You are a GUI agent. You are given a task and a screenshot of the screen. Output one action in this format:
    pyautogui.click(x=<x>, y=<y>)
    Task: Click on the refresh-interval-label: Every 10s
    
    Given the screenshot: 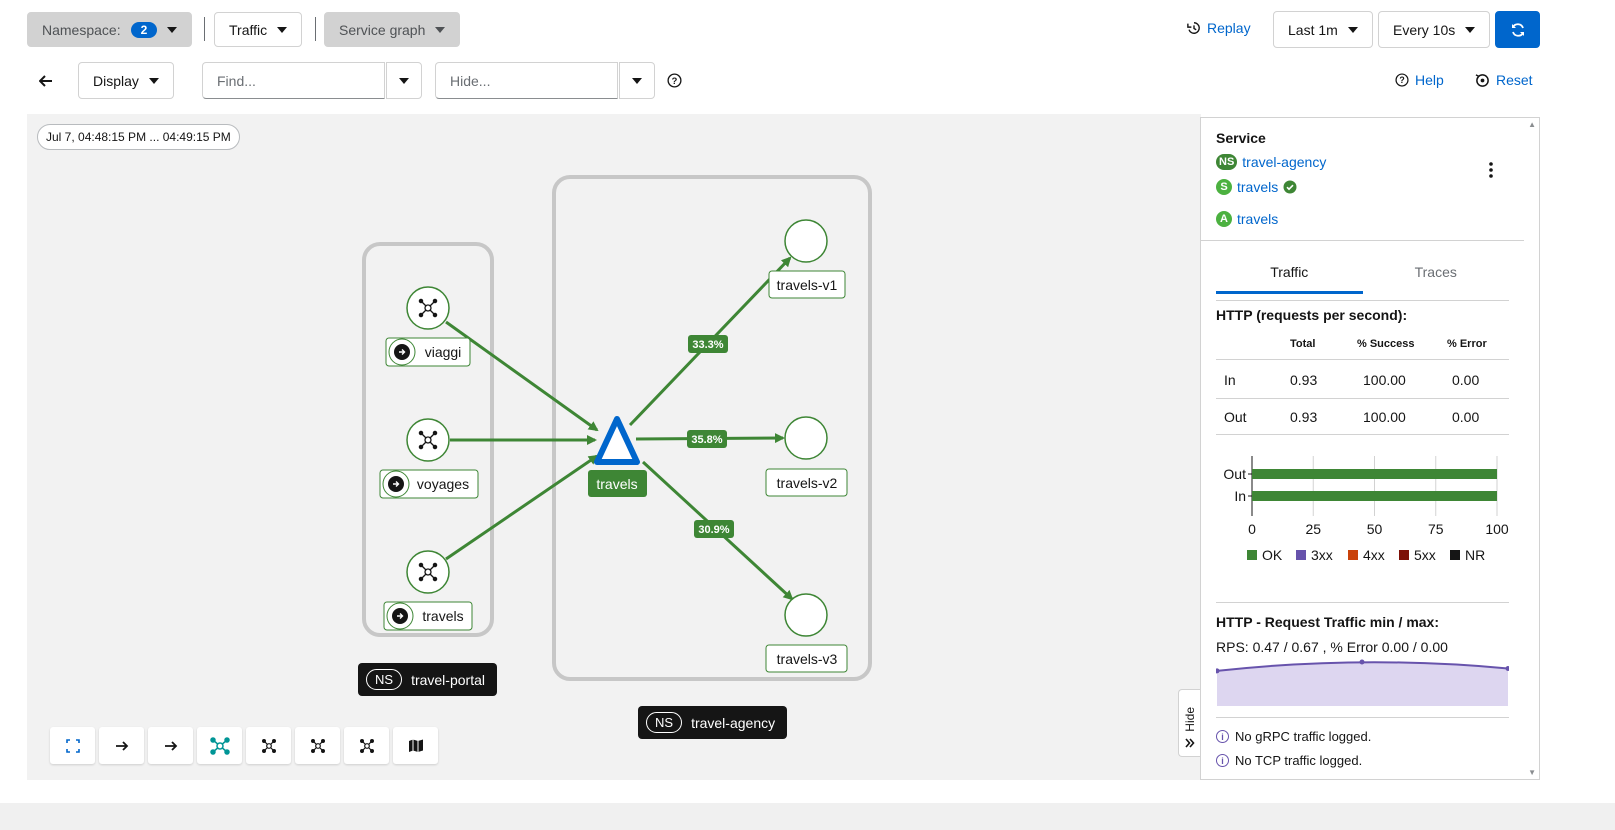 What is the action you would take?
    pyautogui.click(x=1424, y=29)
    